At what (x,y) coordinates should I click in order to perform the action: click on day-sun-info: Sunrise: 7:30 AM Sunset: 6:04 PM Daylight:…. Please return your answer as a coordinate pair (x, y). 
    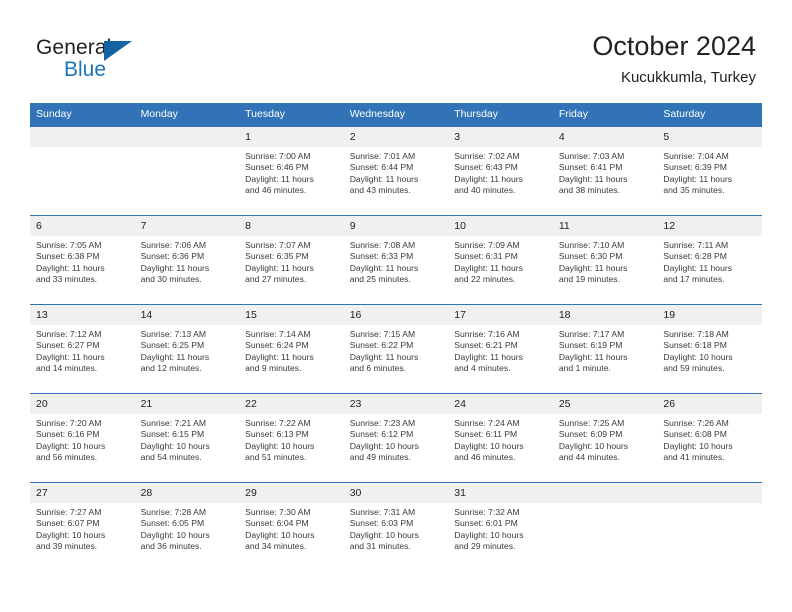
    Looking at the image, I should click on (291, 528).